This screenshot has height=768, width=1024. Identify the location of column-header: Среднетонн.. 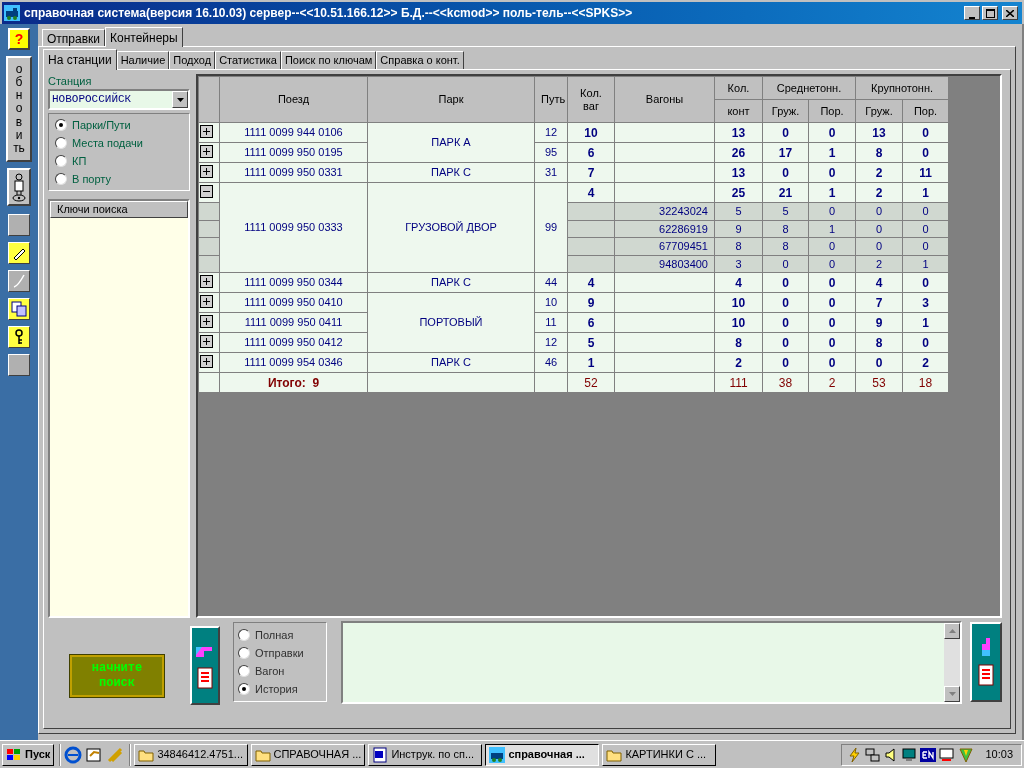
(809, 88).